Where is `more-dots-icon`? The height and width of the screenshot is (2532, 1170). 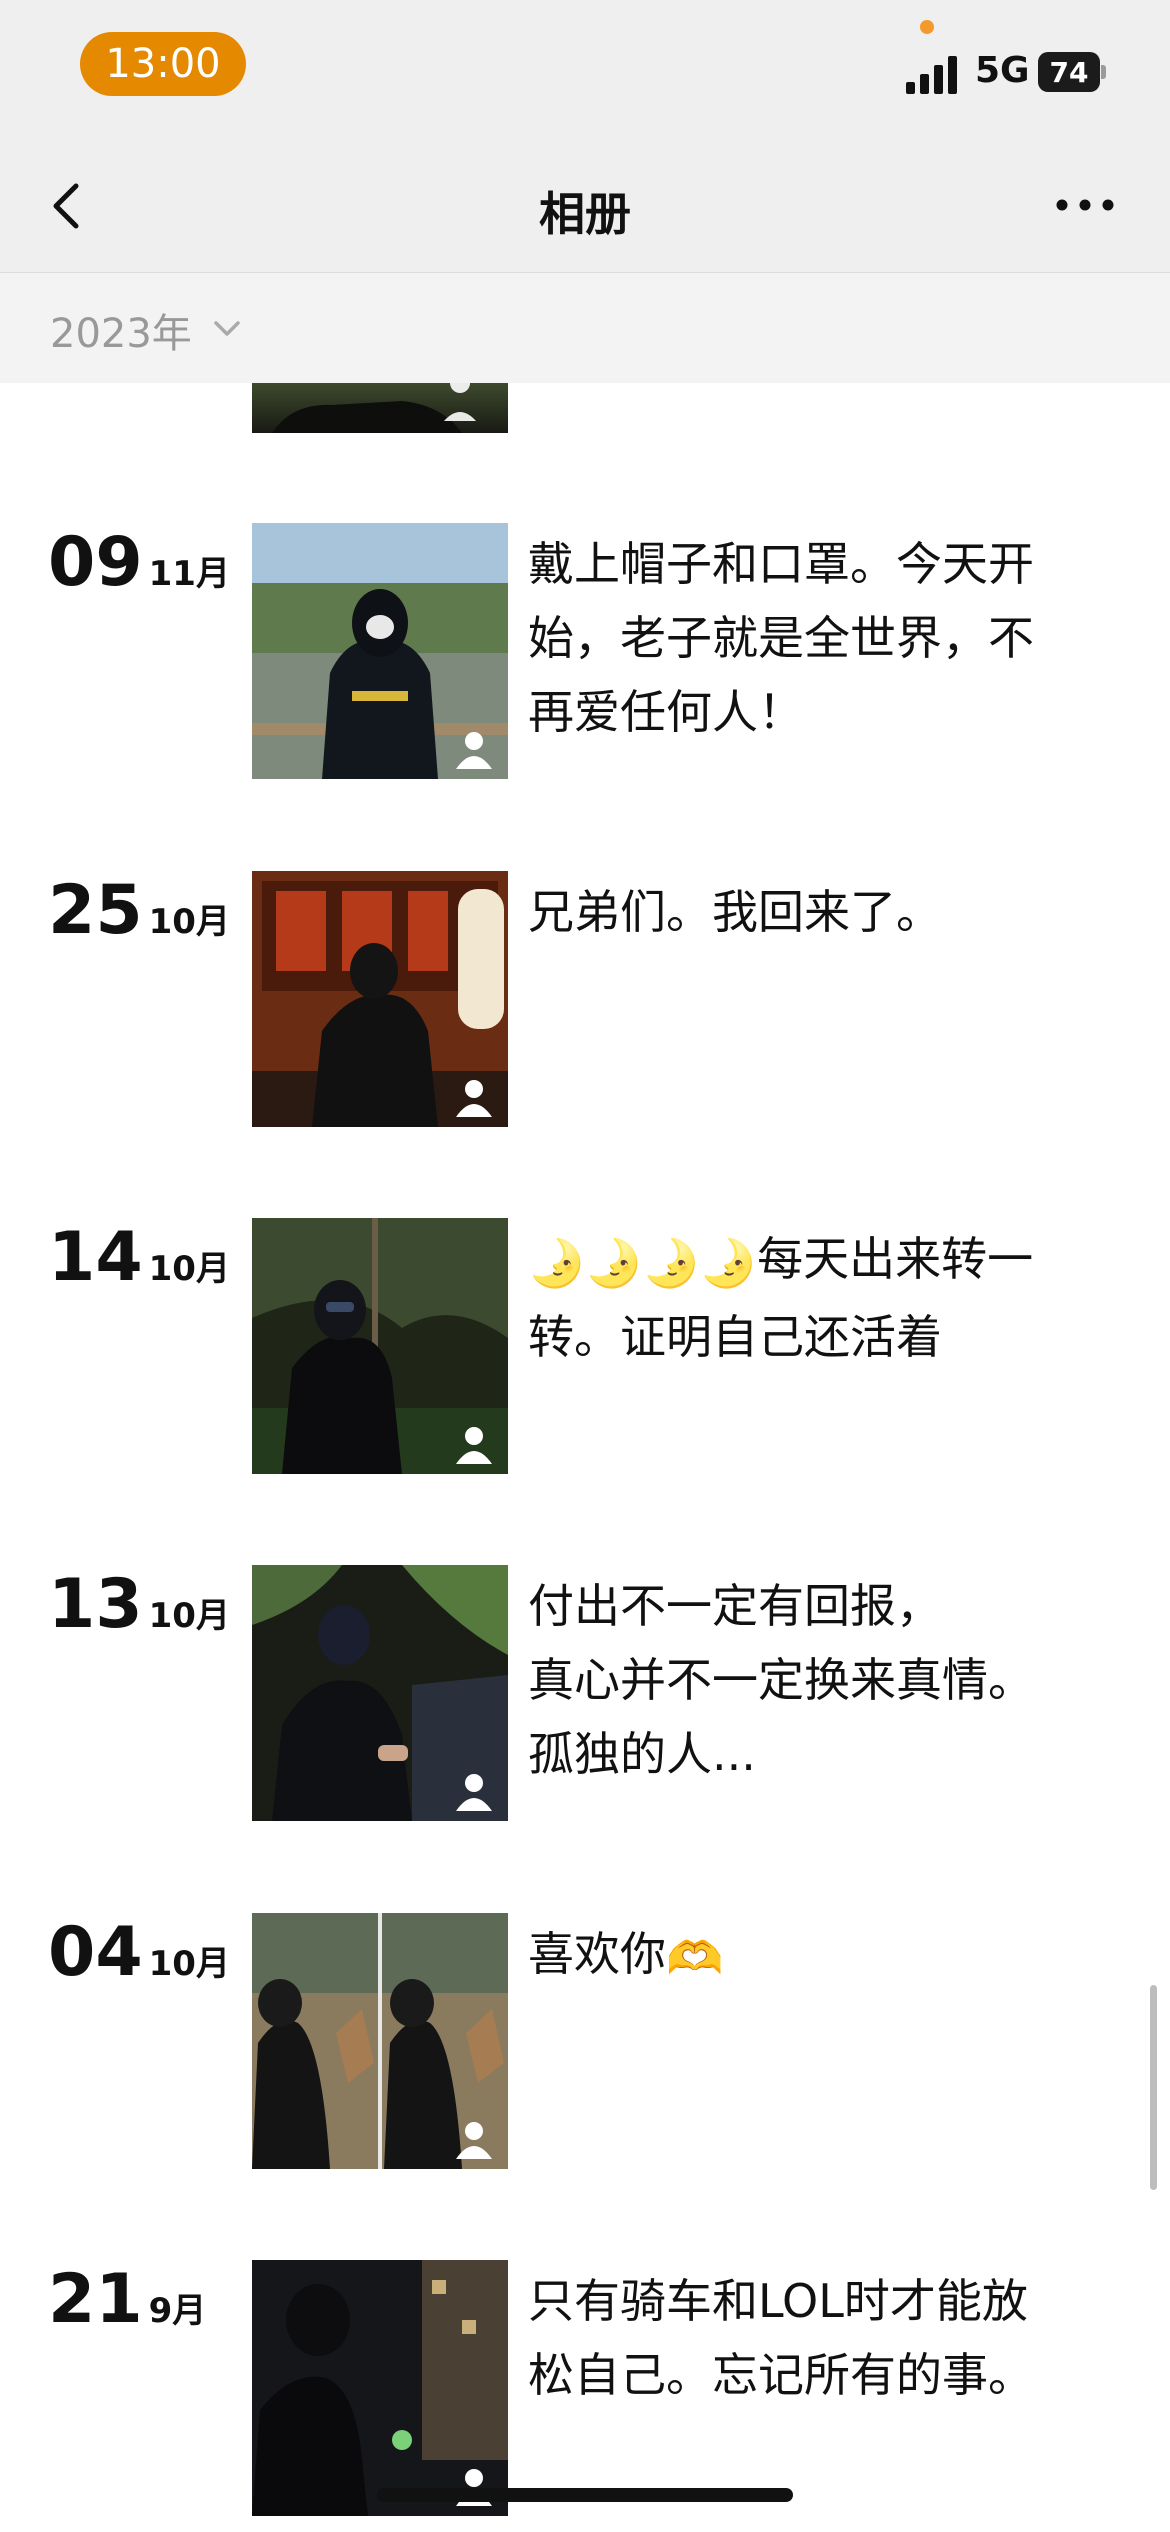 more-dots-icon is located at coordinates (1085, 205).